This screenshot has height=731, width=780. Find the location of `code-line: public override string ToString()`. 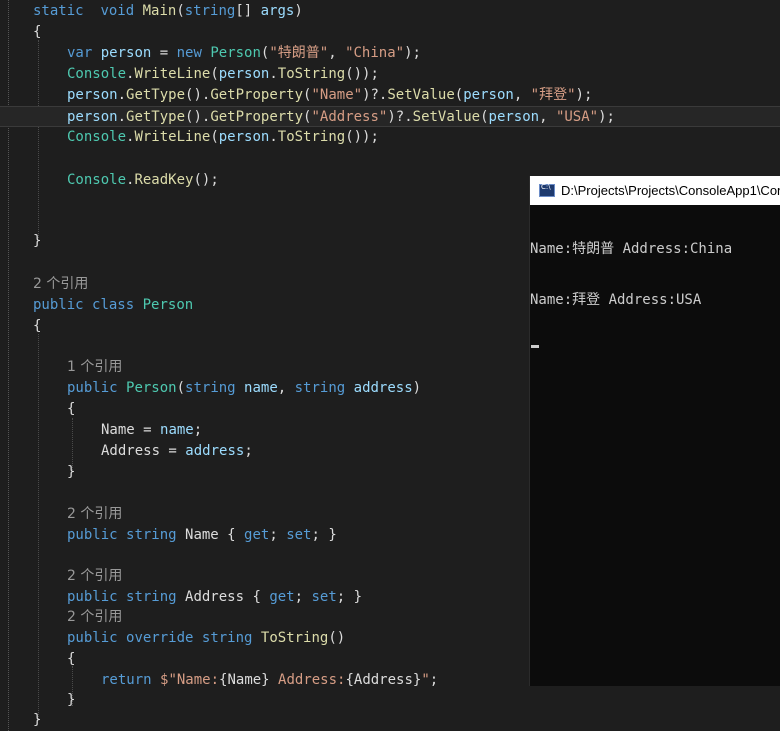

code-line: public override string ToString() is located at coordinates (206, 638).